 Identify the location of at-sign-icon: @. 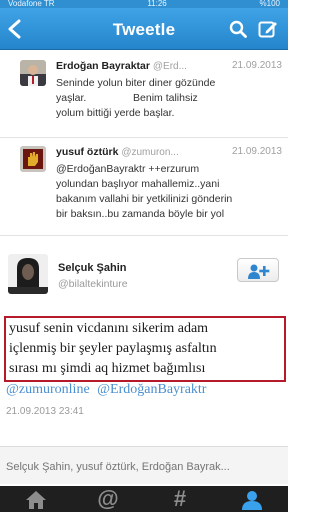
(108, 498).